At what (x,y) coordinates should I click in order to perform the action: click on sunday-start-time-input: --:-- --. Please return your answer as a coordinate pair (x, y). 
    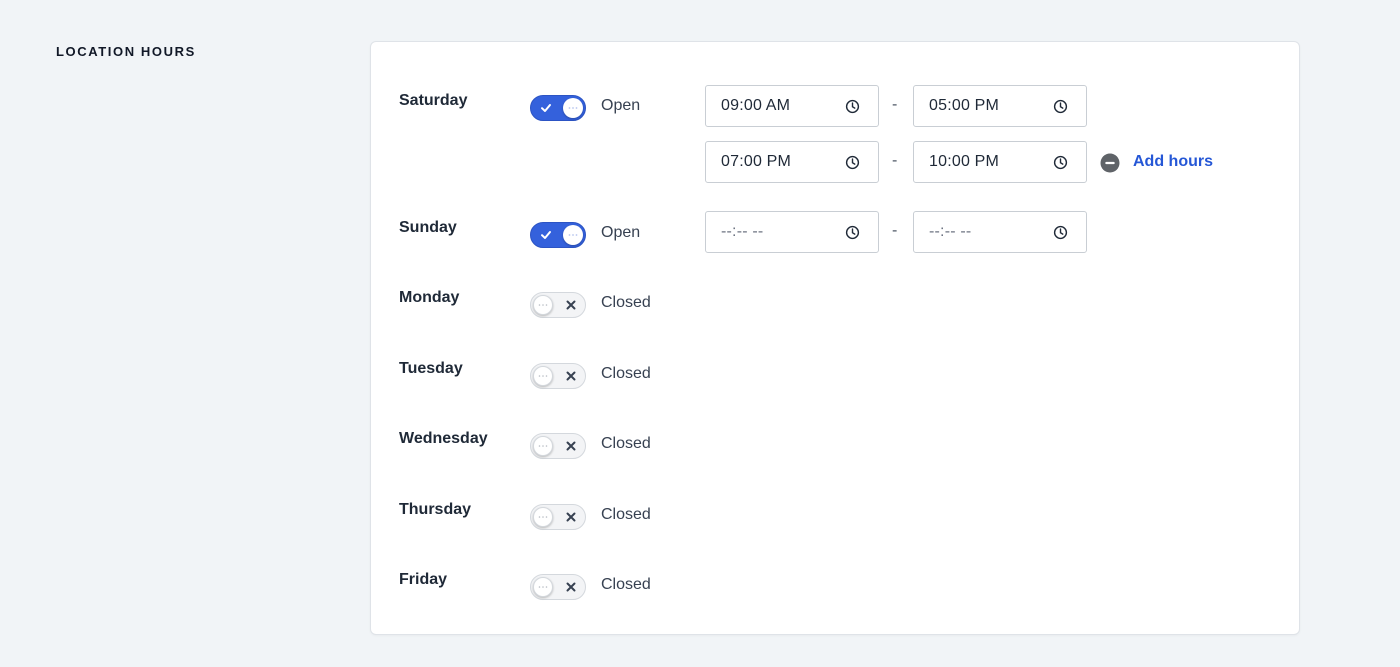
    Looking at the image, I should click on (792, 232).